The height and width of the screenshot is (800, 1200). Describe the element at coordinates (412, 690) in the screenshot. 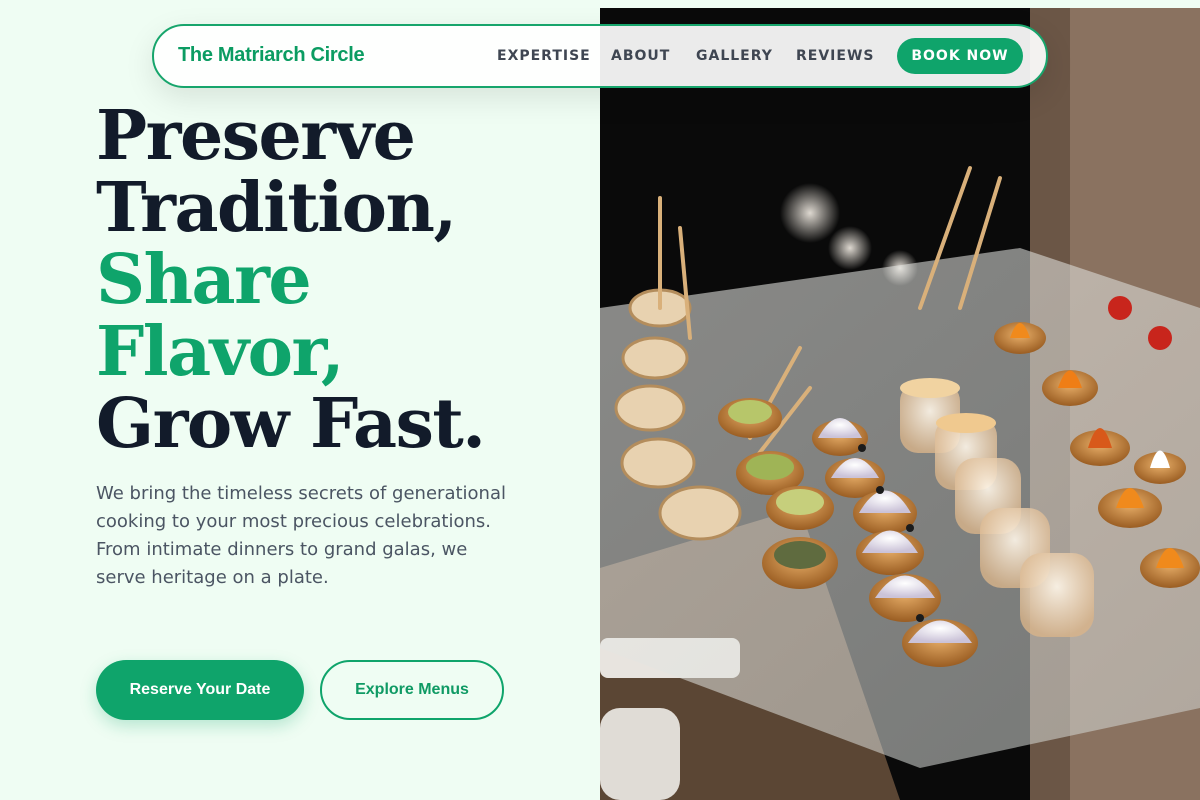

I see `explore-menus-button: Explore Menus` at that location.